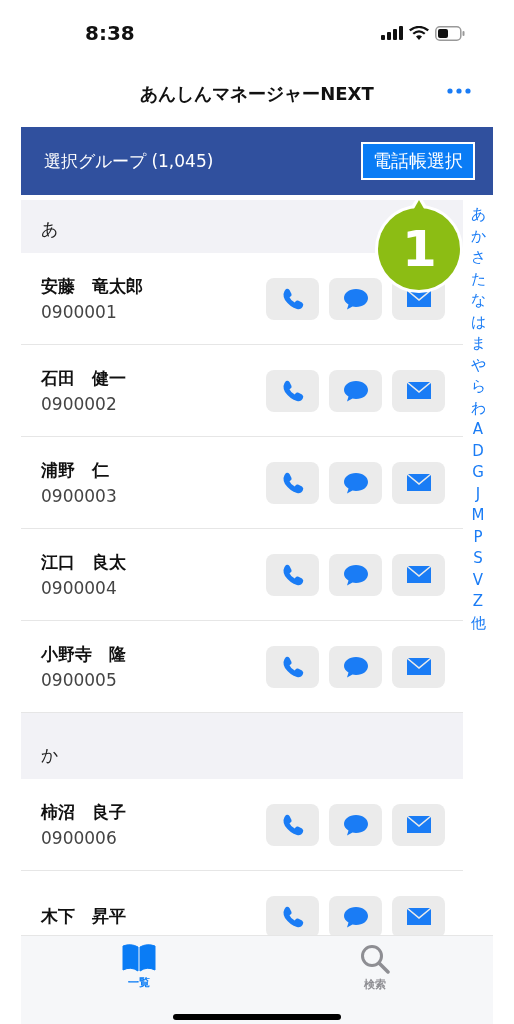 The width and height of the screenshot is (514, 1024). I want to click on index-letter: Z, so click(478, 602).